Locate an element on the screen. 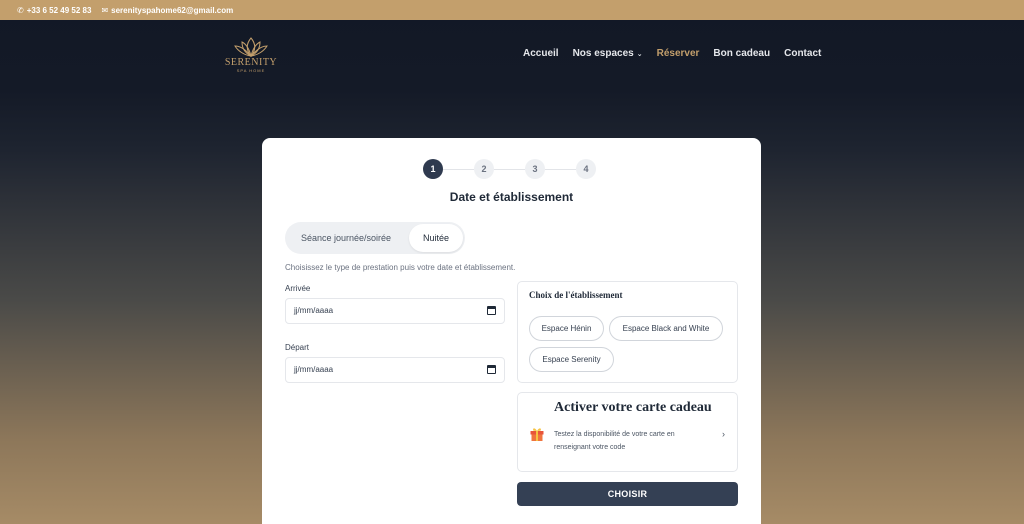  phone-contact: ✆ +33 6 52 49 52 83 is located at coordinates (54, 10).